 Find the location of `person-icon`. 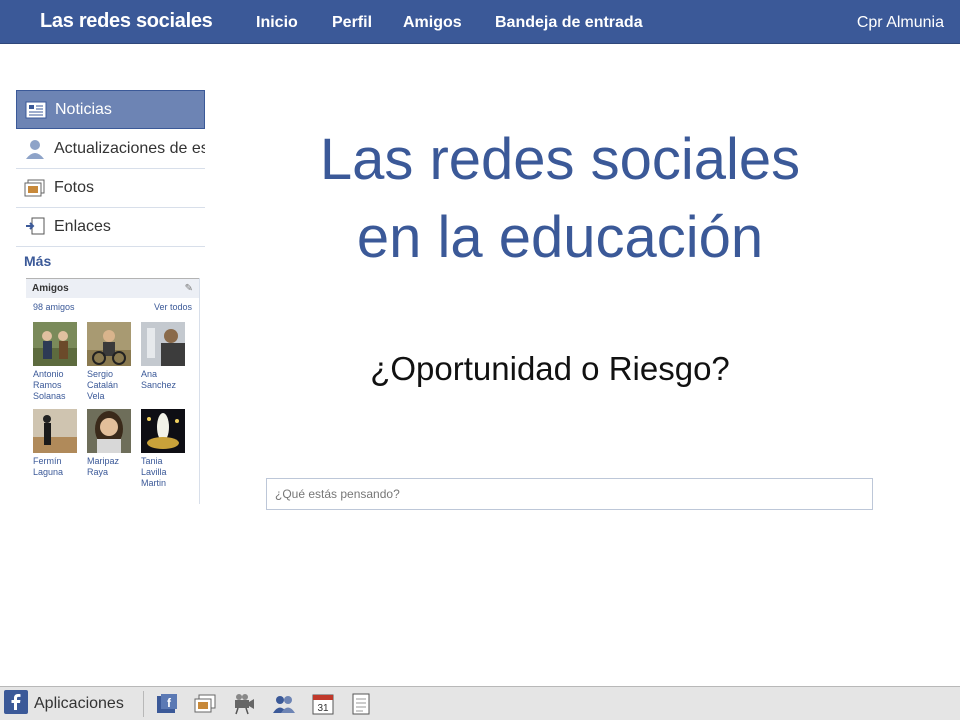

person-icon is located at coordinates (35, 149).